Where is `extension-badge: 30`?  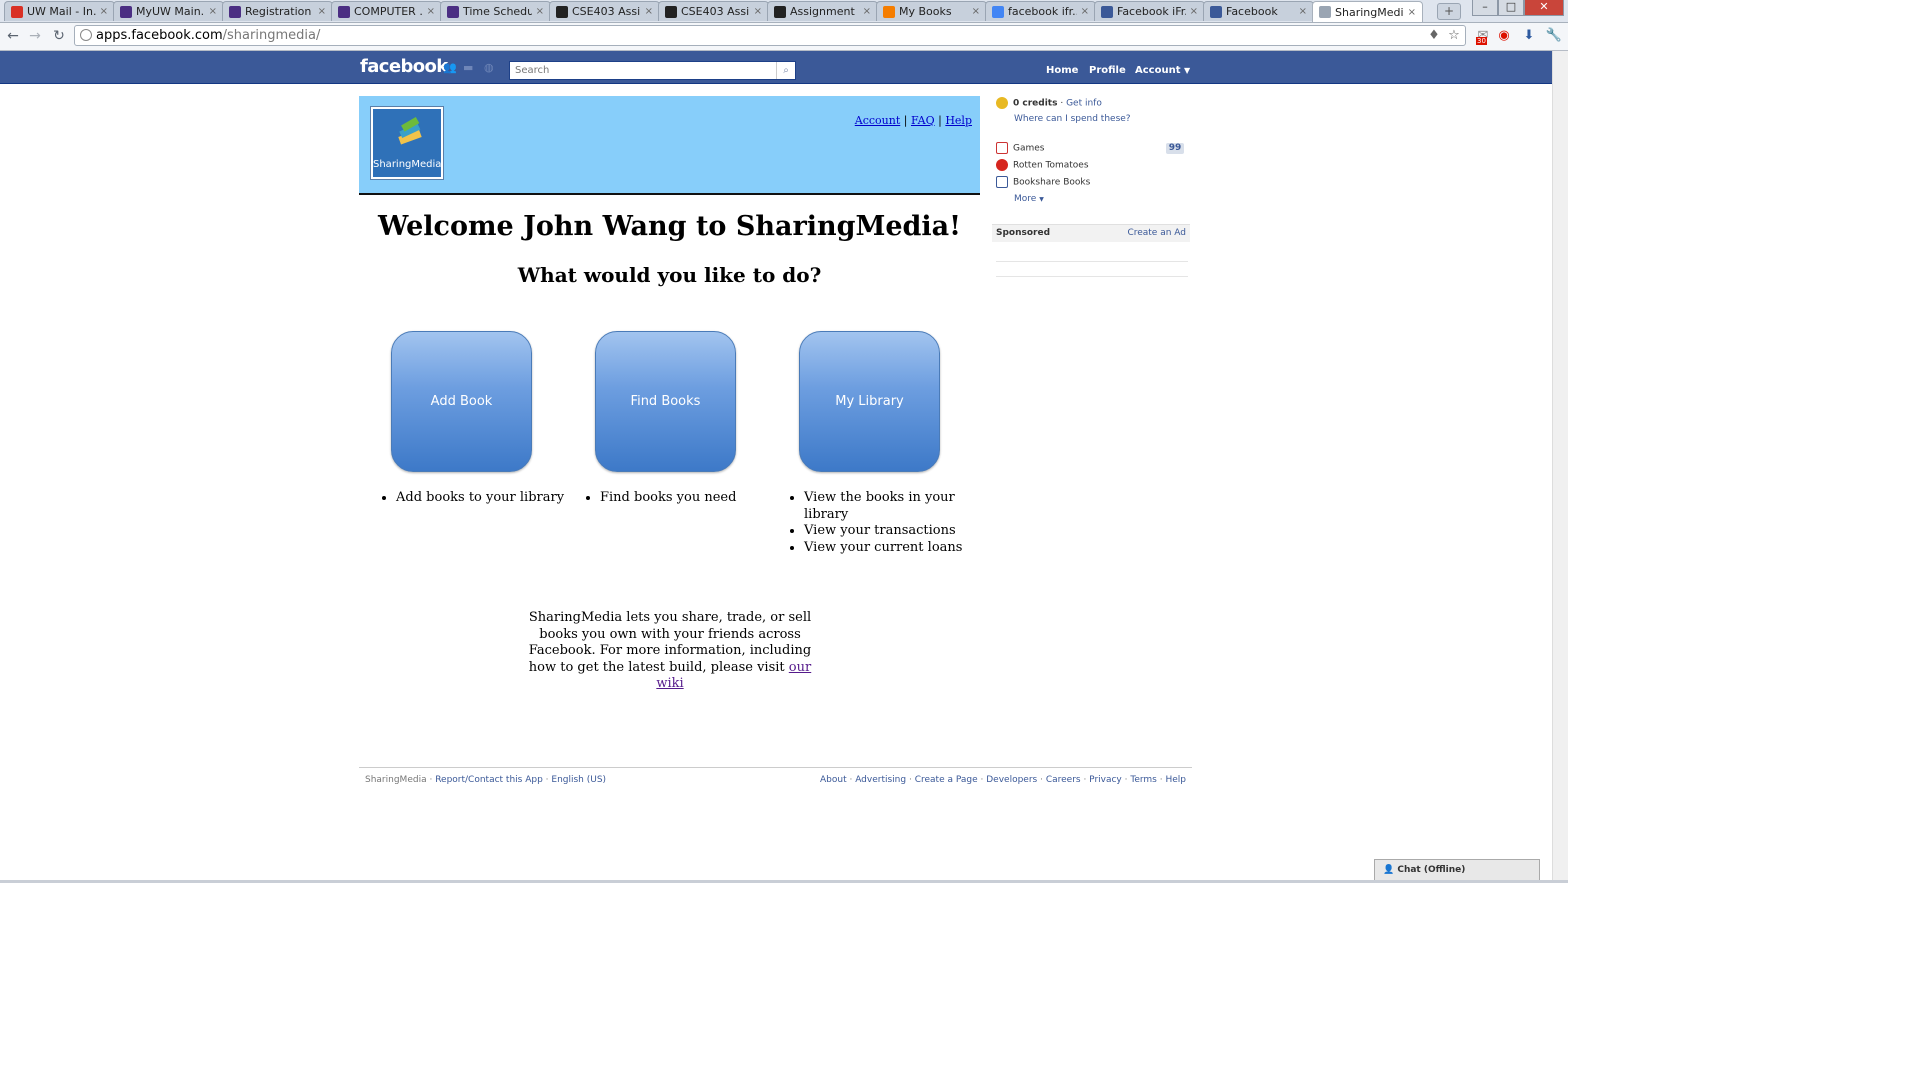 extension-badge: 30 is located at coordinates (1481, 41).